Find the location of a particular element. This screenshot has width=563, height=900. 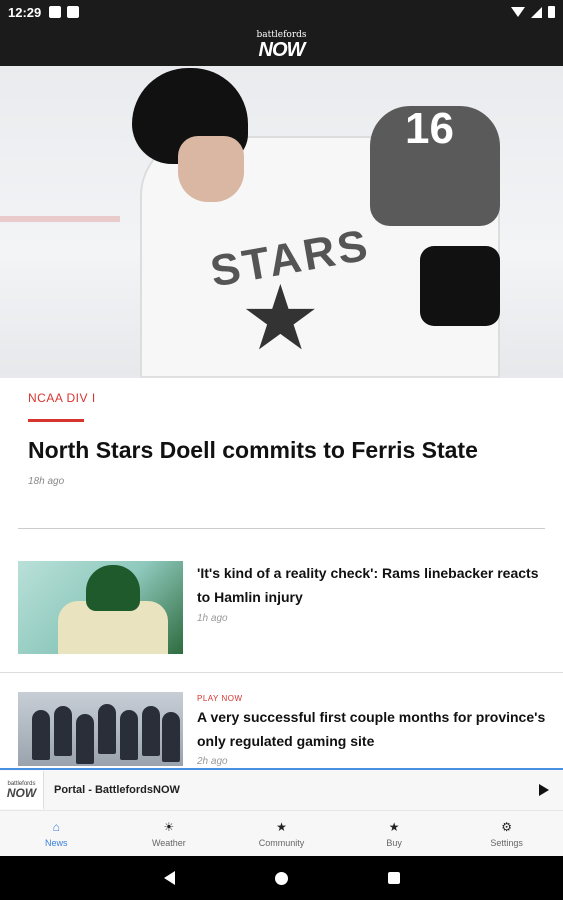

audio-player-bar: battlefords NOW Portal - BattlefordsNOW is located at coordinates (281, 789).